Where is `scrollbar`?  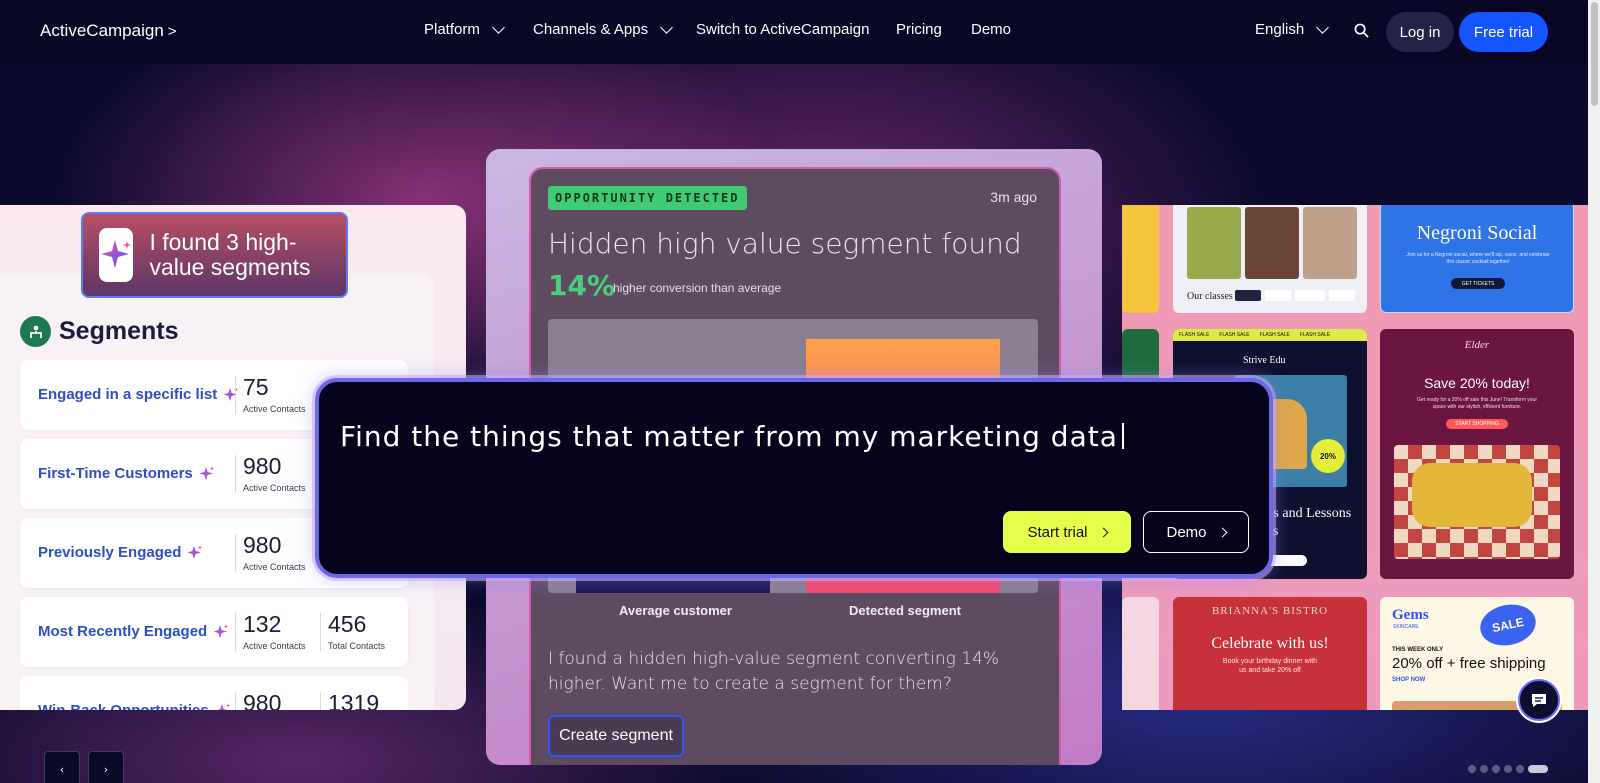 scrollbar is located at coordinates (1594, 391).